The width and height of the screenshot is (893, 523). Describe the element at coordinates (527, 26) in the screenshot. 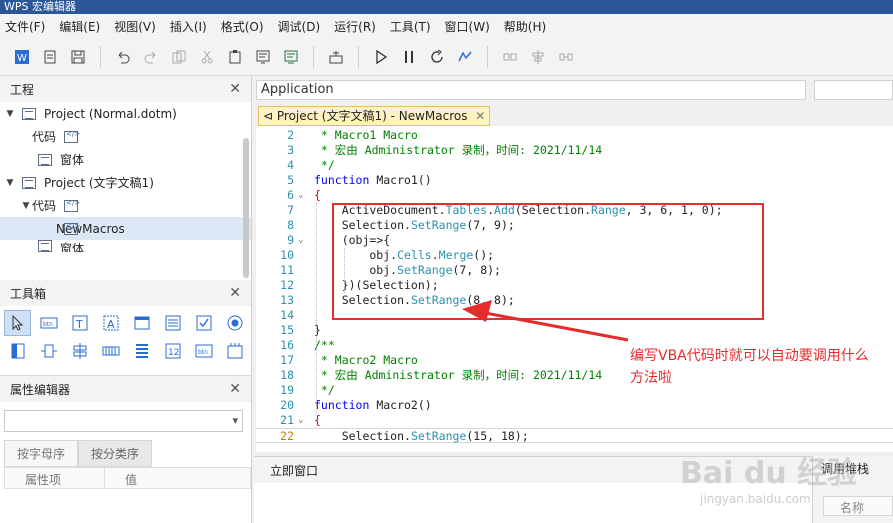

I see `menu-help: 帮助(H)` at that location.